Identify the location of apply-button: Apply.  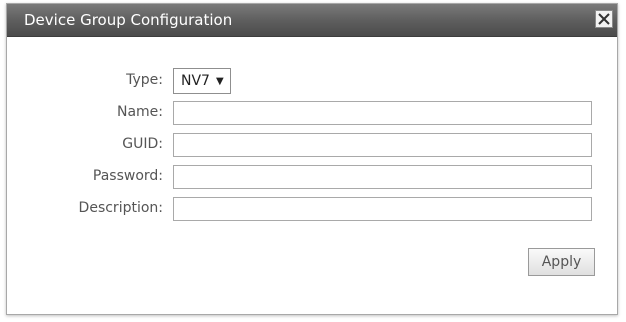
(561, 262).